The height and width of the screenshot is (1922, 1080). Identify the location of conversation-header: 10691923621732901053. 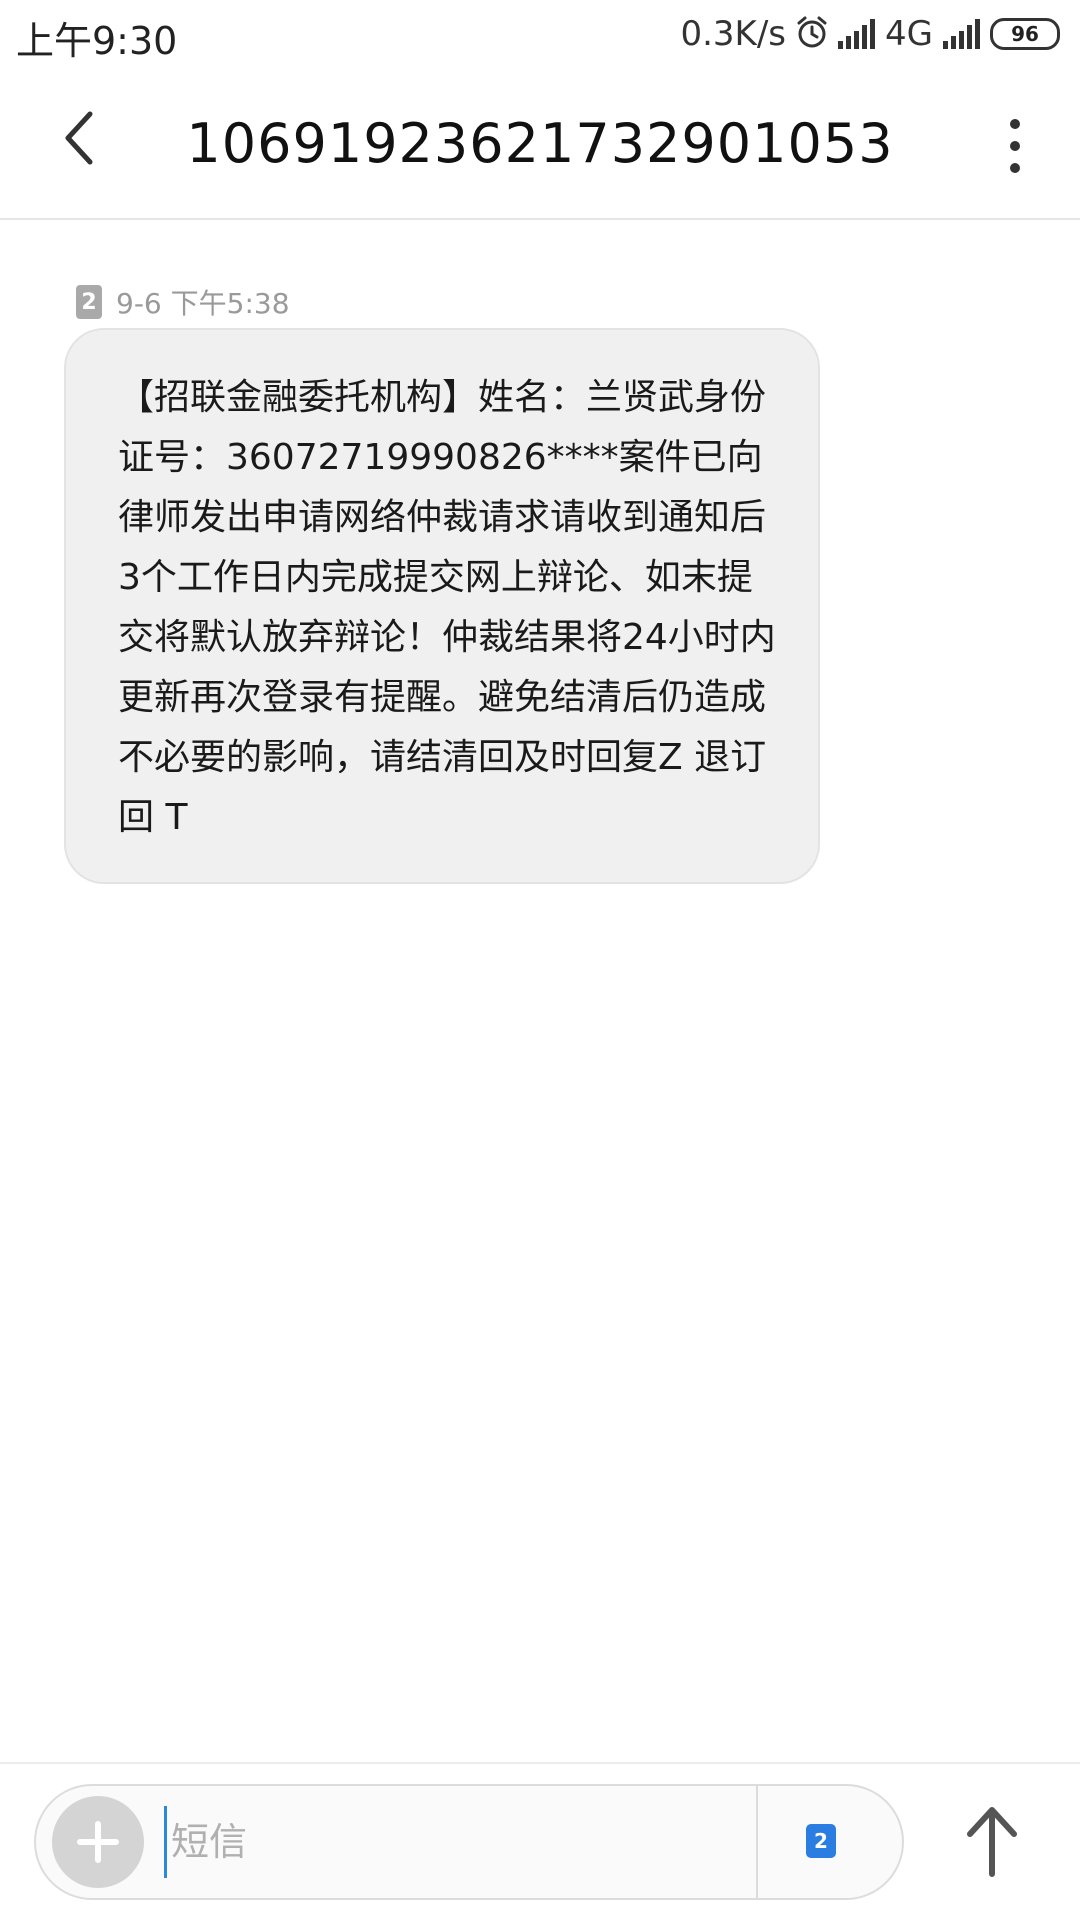
(540, 145).